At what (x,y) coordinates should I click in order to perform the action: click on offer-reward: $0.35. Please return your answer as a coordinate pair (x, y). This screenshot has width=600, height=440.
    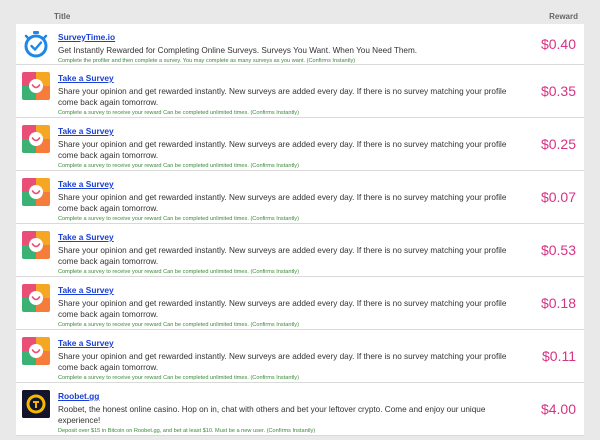
    Looking at the image, I should click on (558, 91).